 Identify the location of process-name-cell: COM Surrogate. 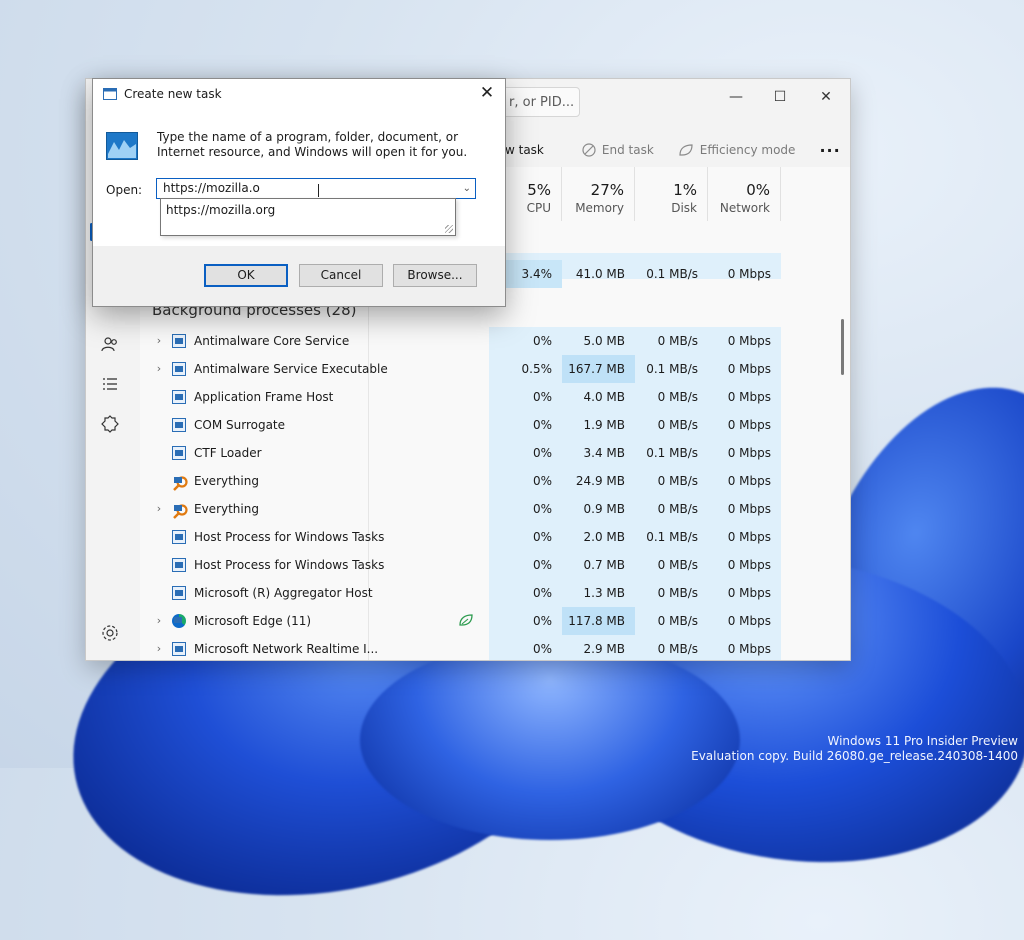
(218, 425).